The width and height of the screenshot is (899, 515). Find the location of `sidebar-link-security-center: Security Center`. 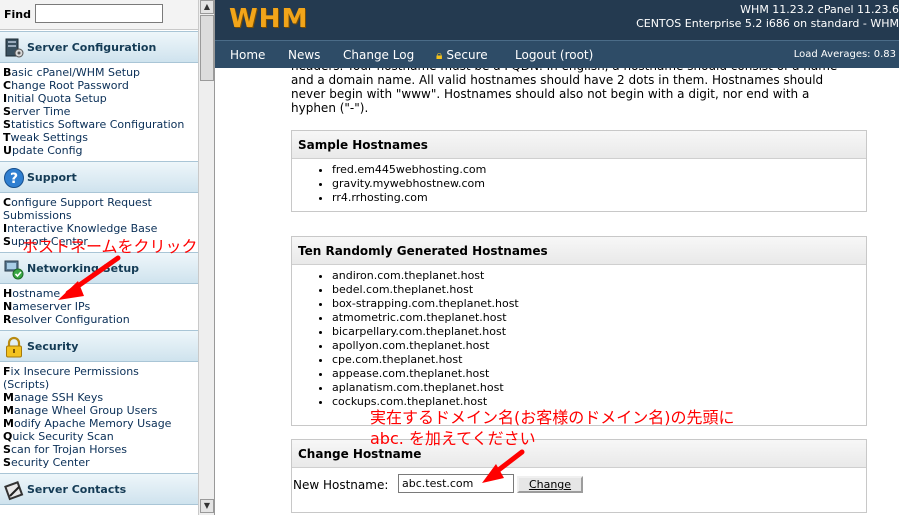

sidebar-link-security-center: Security Center is located at coordinates (100, 462).